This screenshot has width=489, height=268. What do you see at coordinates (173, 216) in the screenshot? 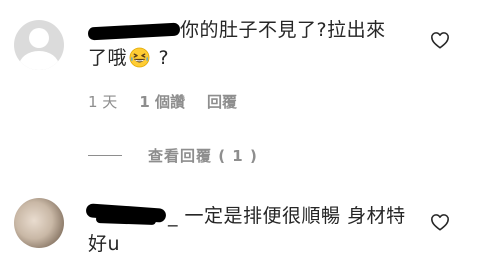
I see `username-suffix: _` at bounding box center [173, 216].